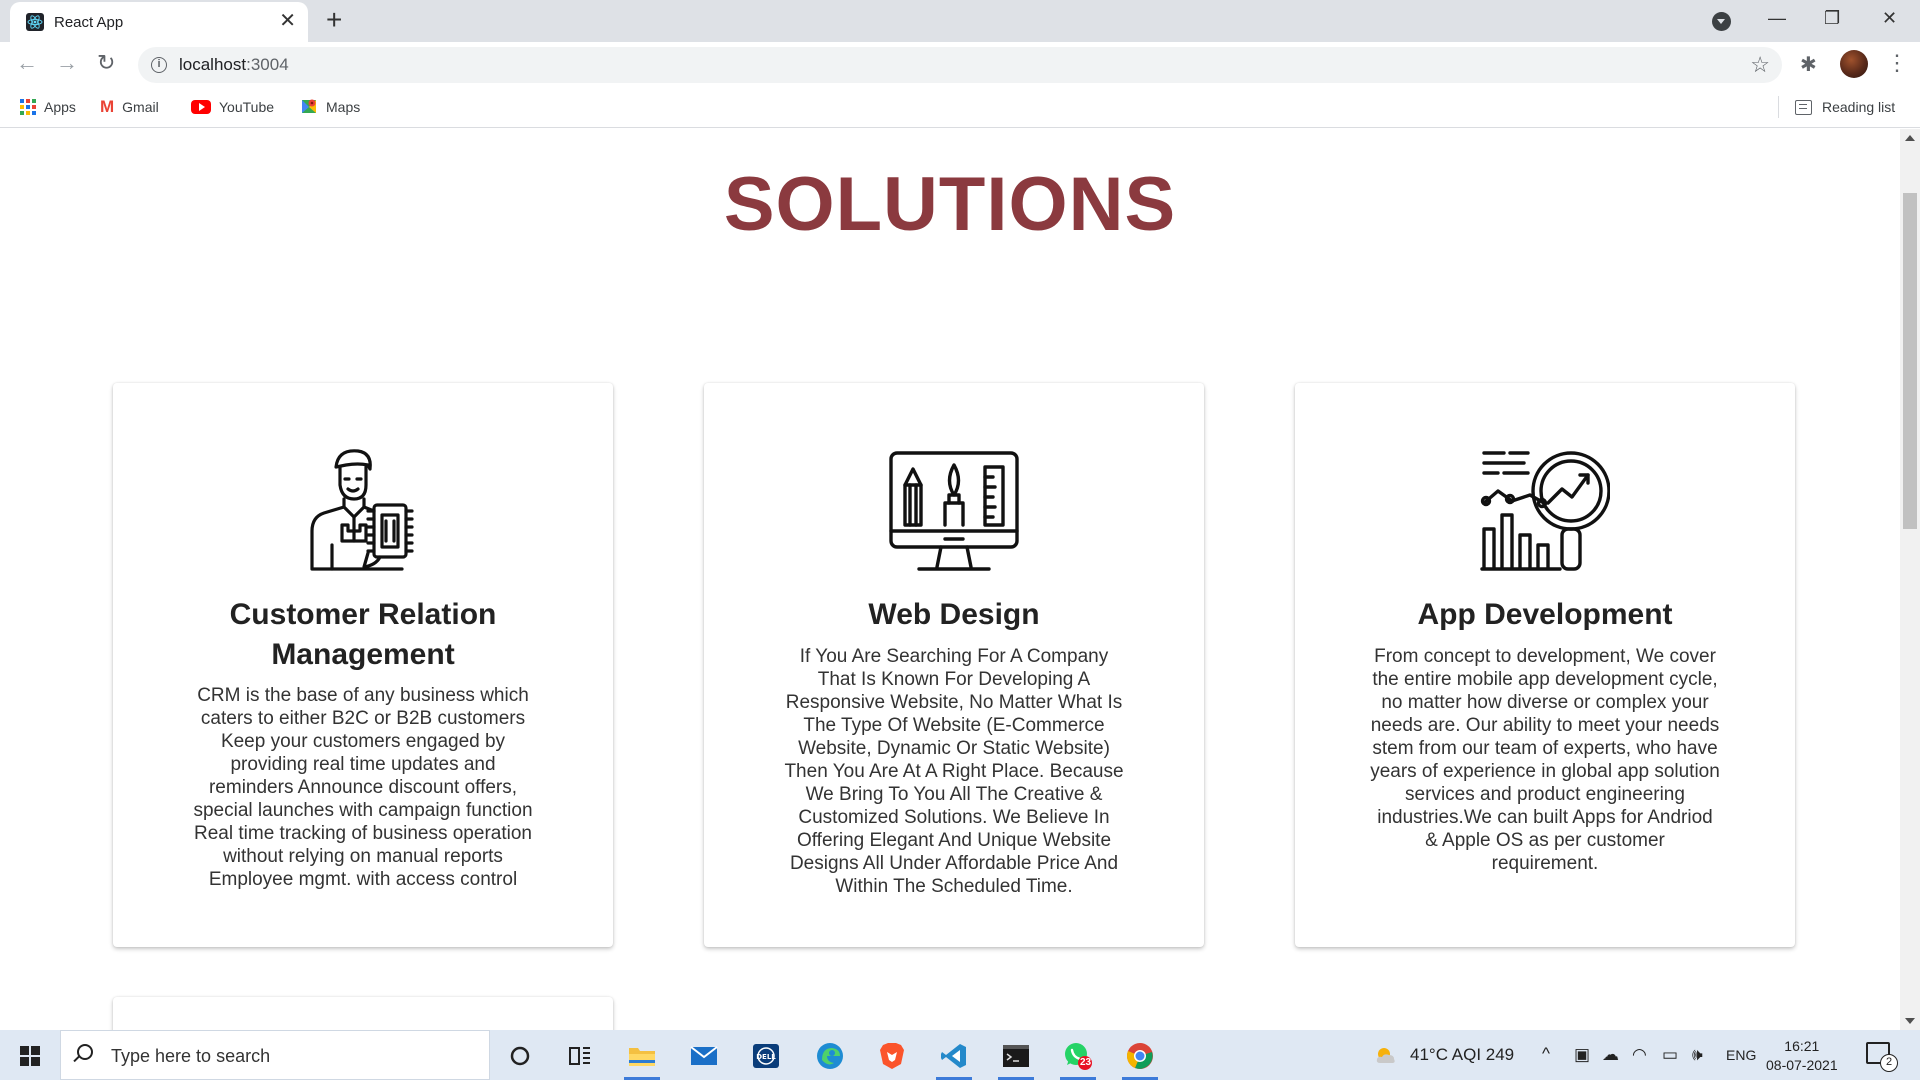  I want to click on onedrive-icon: ☁, so click(1610, 1055).